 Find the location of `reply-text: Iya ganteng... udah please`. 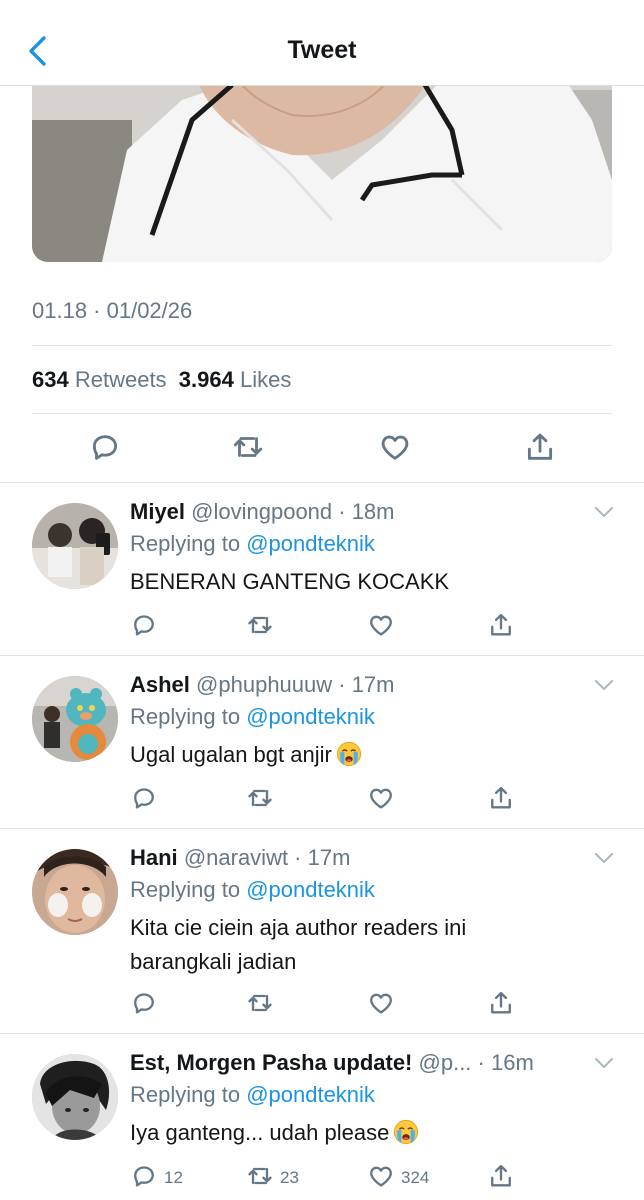

reply-text: Iya ganteng... udah please is located at coordinates (365, 1133).